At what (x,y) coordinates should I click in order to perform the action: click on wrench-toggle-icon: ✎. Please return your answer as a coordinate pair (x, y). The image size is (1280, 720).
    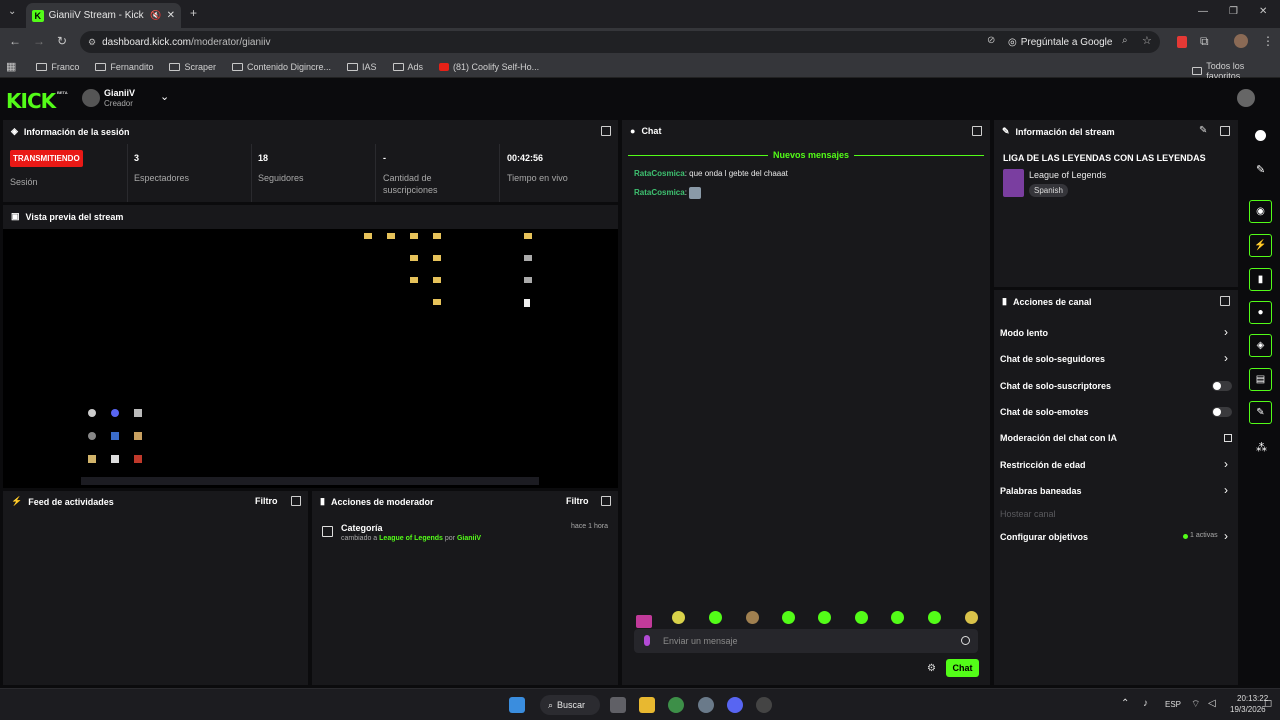
    Looking at the image, I should click on (1260, 412).